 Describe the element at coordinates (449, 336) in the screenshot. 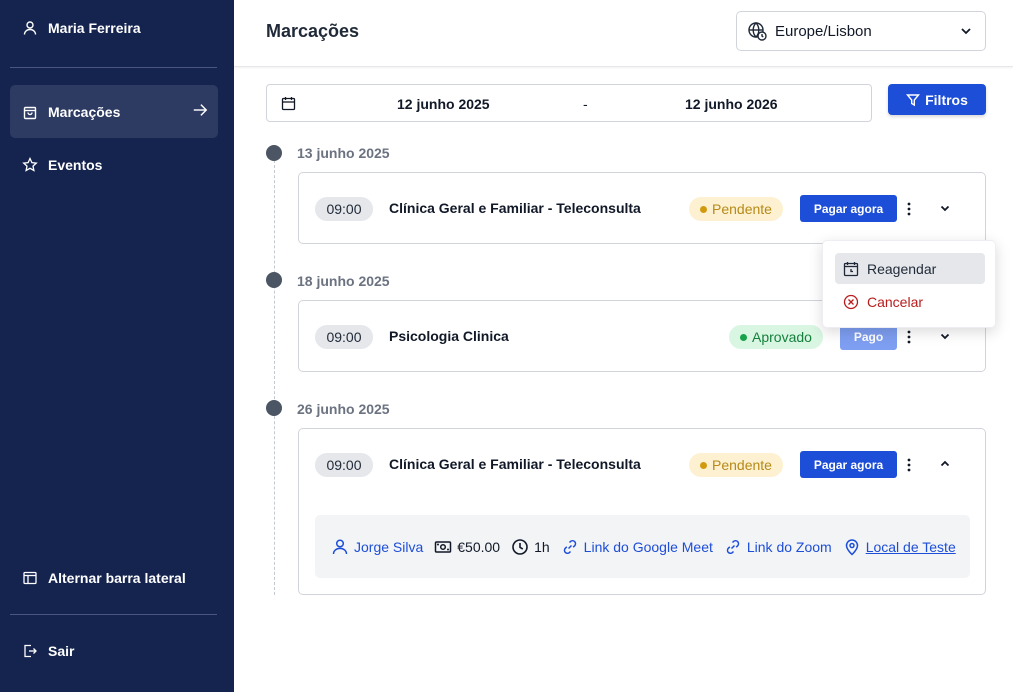

I see `appointment-title: Psicologia Clinica` at that location.